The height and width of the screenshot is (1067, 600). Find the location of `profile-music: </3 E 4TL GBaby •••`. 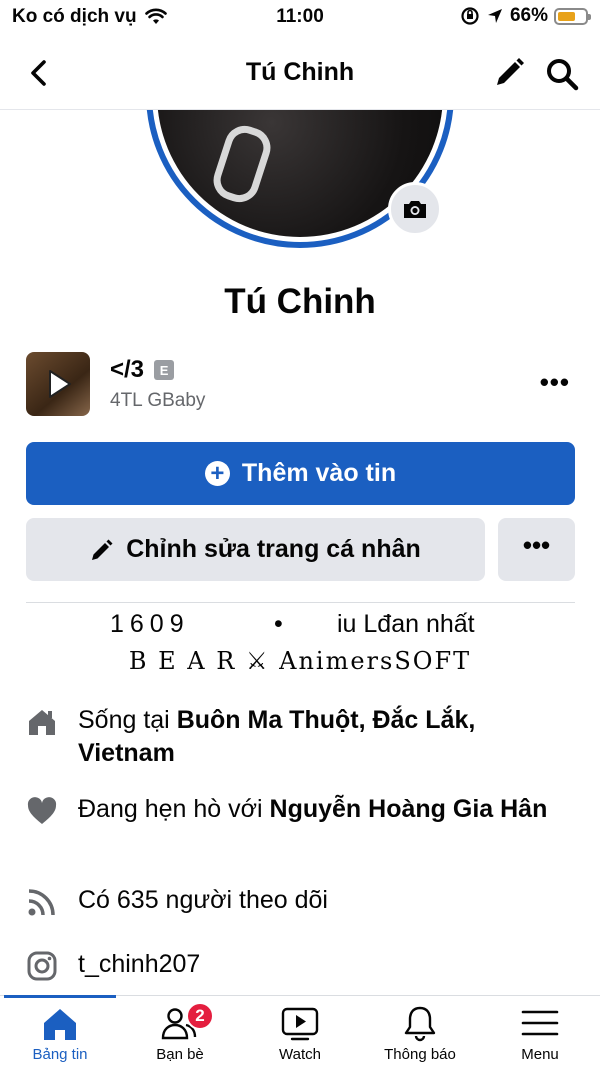

profile-music: </3 E 4TL GBaby ••• is located at coordinates (301, 384).